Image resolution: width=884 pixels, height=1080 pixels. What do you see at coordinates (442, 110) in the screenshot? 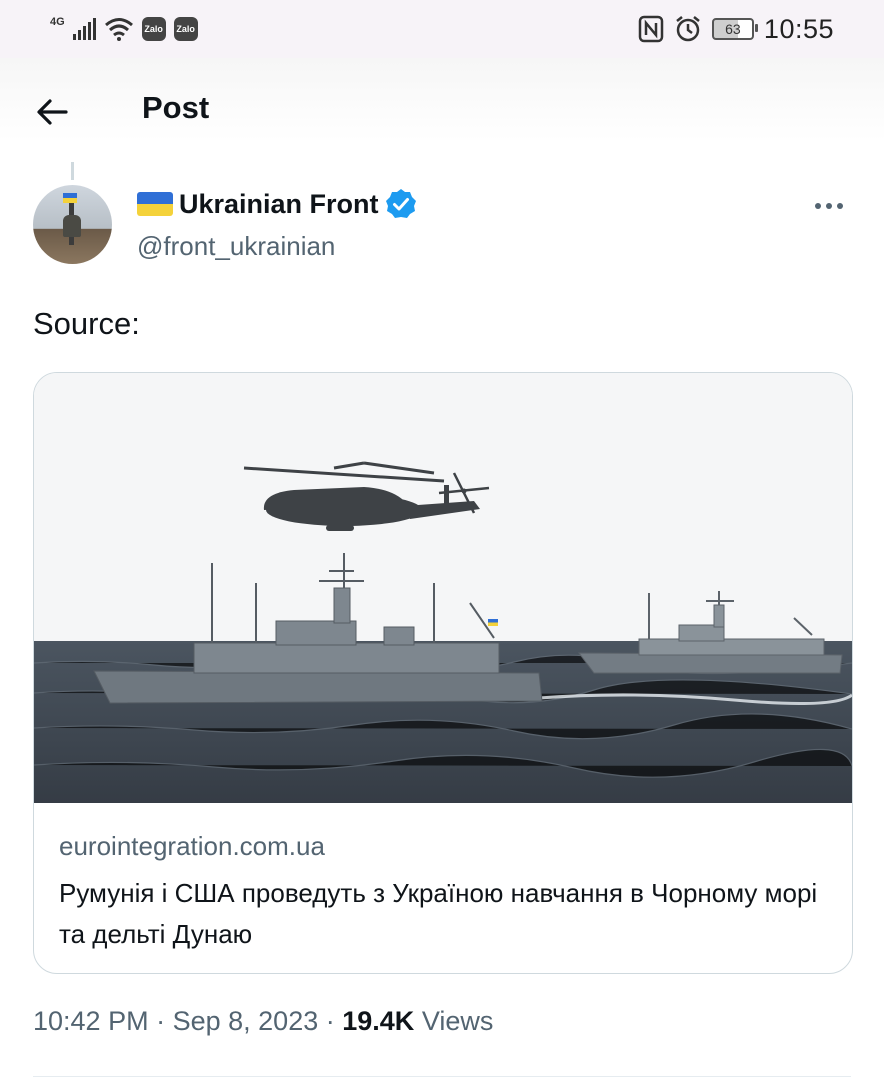
I see `post-header: Post` at bounding box center [442, 110].